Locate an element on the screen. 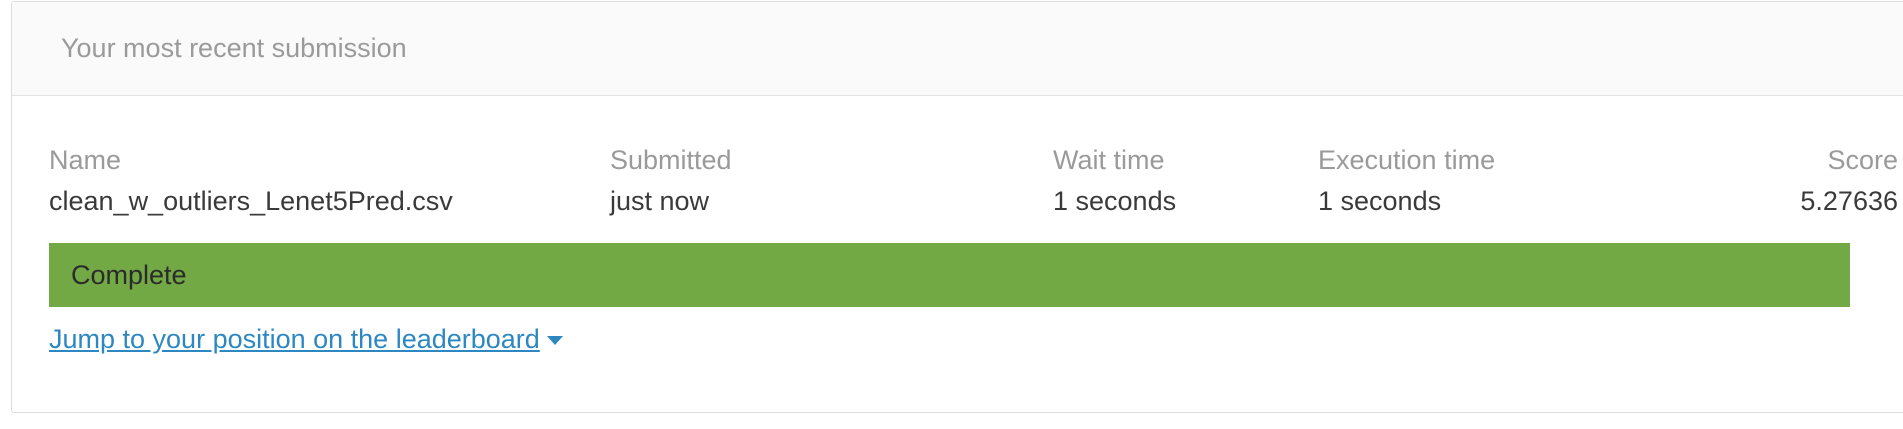  jump-to-leaderboard-link: Jump to your position on the leaderboard is located at coordinates (306, 339).